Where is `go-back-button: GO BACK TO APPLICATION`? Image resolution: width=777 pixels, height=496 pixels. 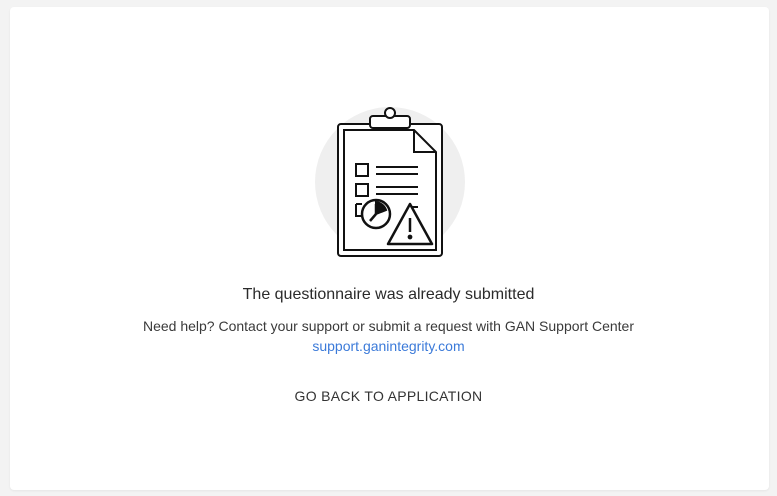
go-back-button: GO BACK TO APPLICATION is located at coordinates (389, 396).